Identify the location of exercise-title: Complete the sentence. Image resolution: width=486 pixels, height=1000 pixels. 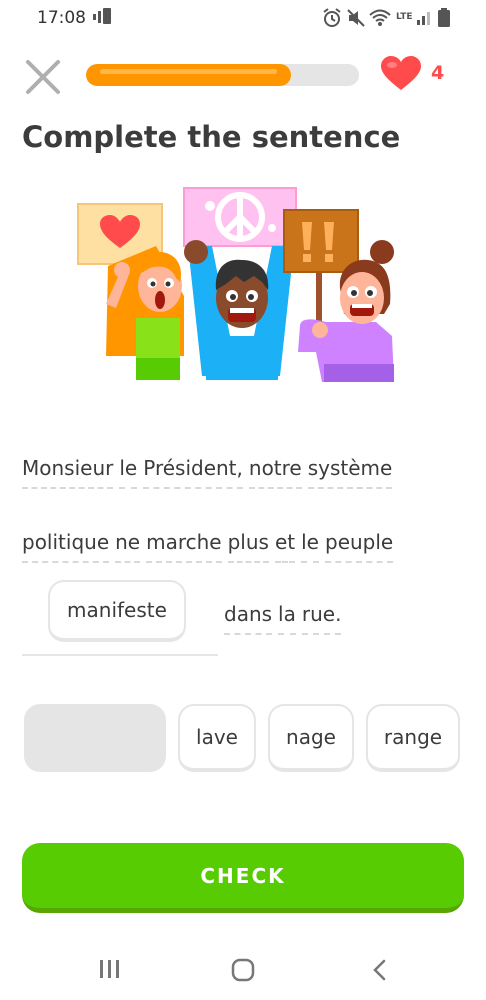
(211, 137).